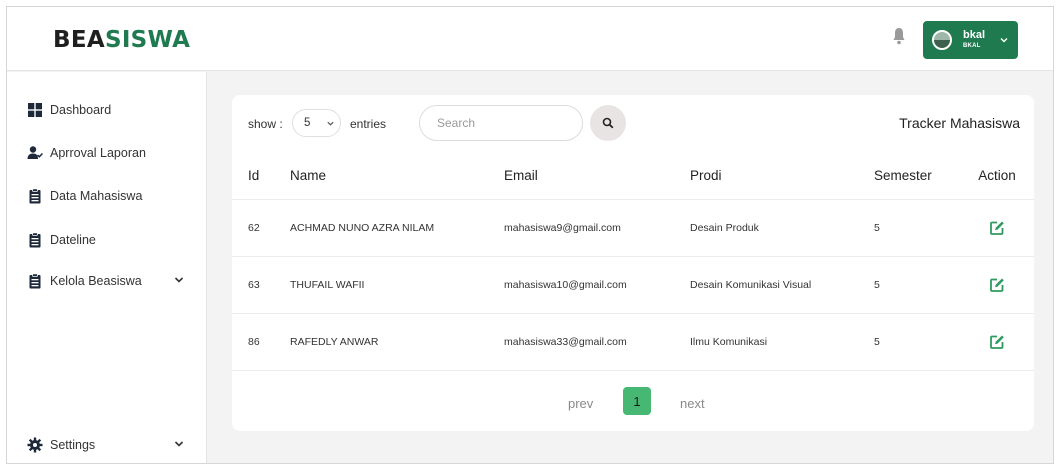 This screenshot has width=1060, height=470. Describe the element at coordinates (98, 153) in the screenshot. I see `sidebar-item-label: Aprroval Laporan` at that location.